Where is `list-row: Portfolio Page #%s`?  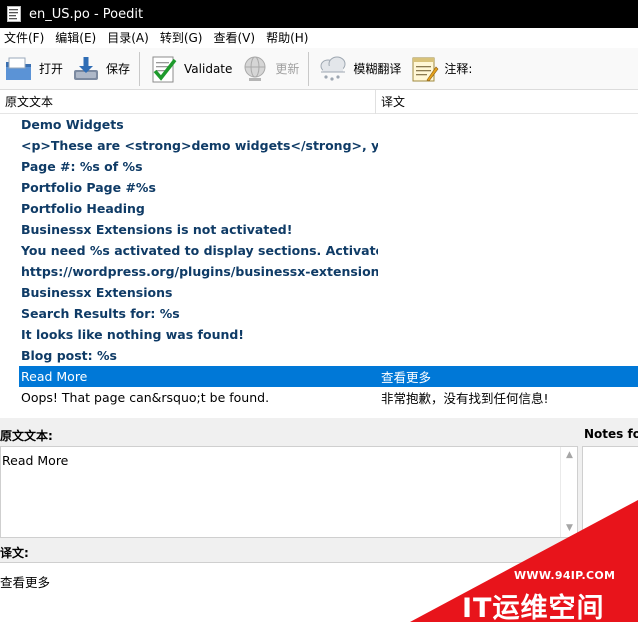
list-row: Portfolio Page #%s is located at coordinates (319, 187).